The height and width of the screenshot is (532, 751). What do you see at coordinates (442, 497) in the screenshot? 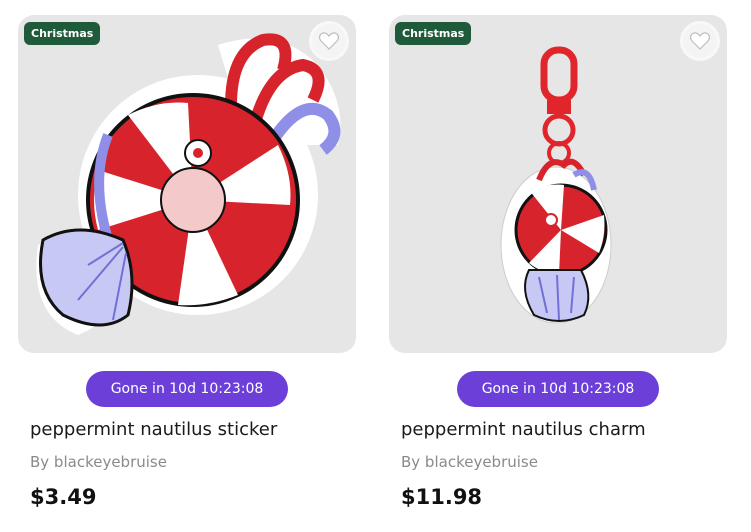
I see `product-price: $11.98` at bounding box center [442, 497].